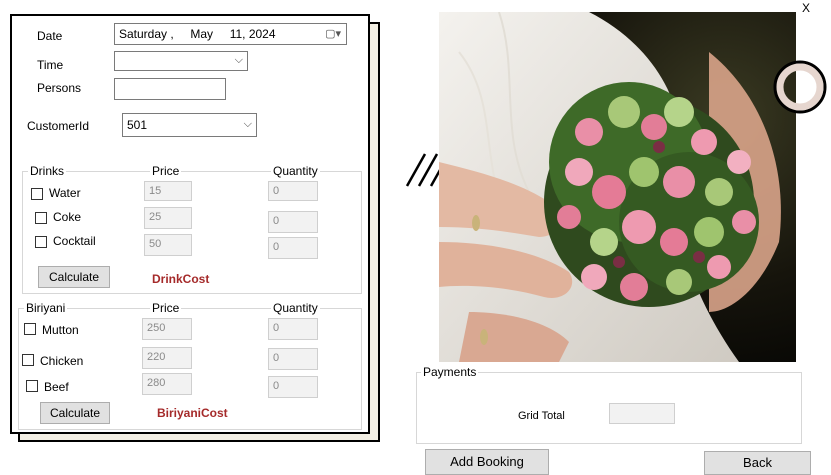  I want to click on customer-id-value: 501, so click(137, 125).